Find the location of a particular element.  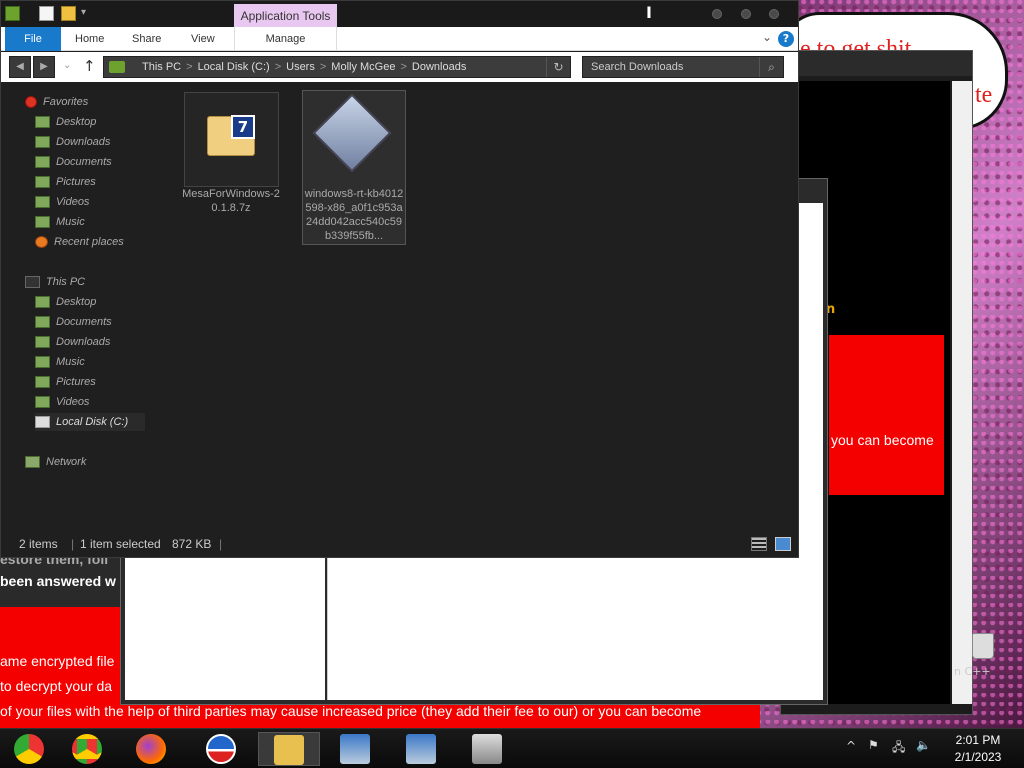

scrollbar is located at coordinates (962, 392).